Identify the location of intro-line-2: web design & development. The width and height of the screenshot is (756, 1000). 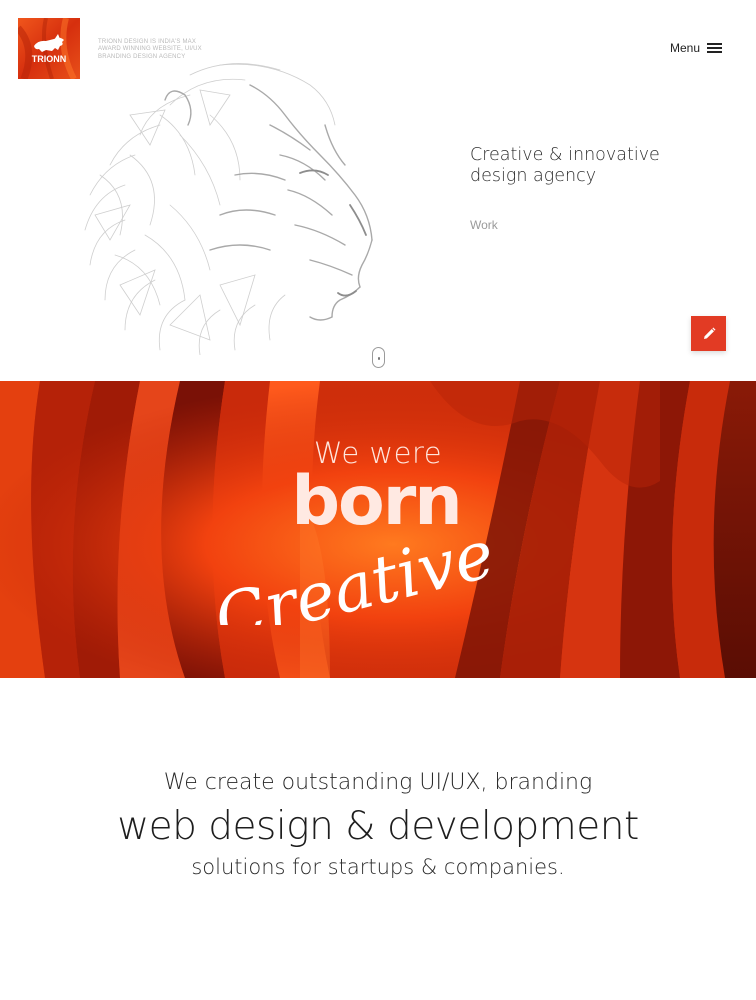
(378, 826).